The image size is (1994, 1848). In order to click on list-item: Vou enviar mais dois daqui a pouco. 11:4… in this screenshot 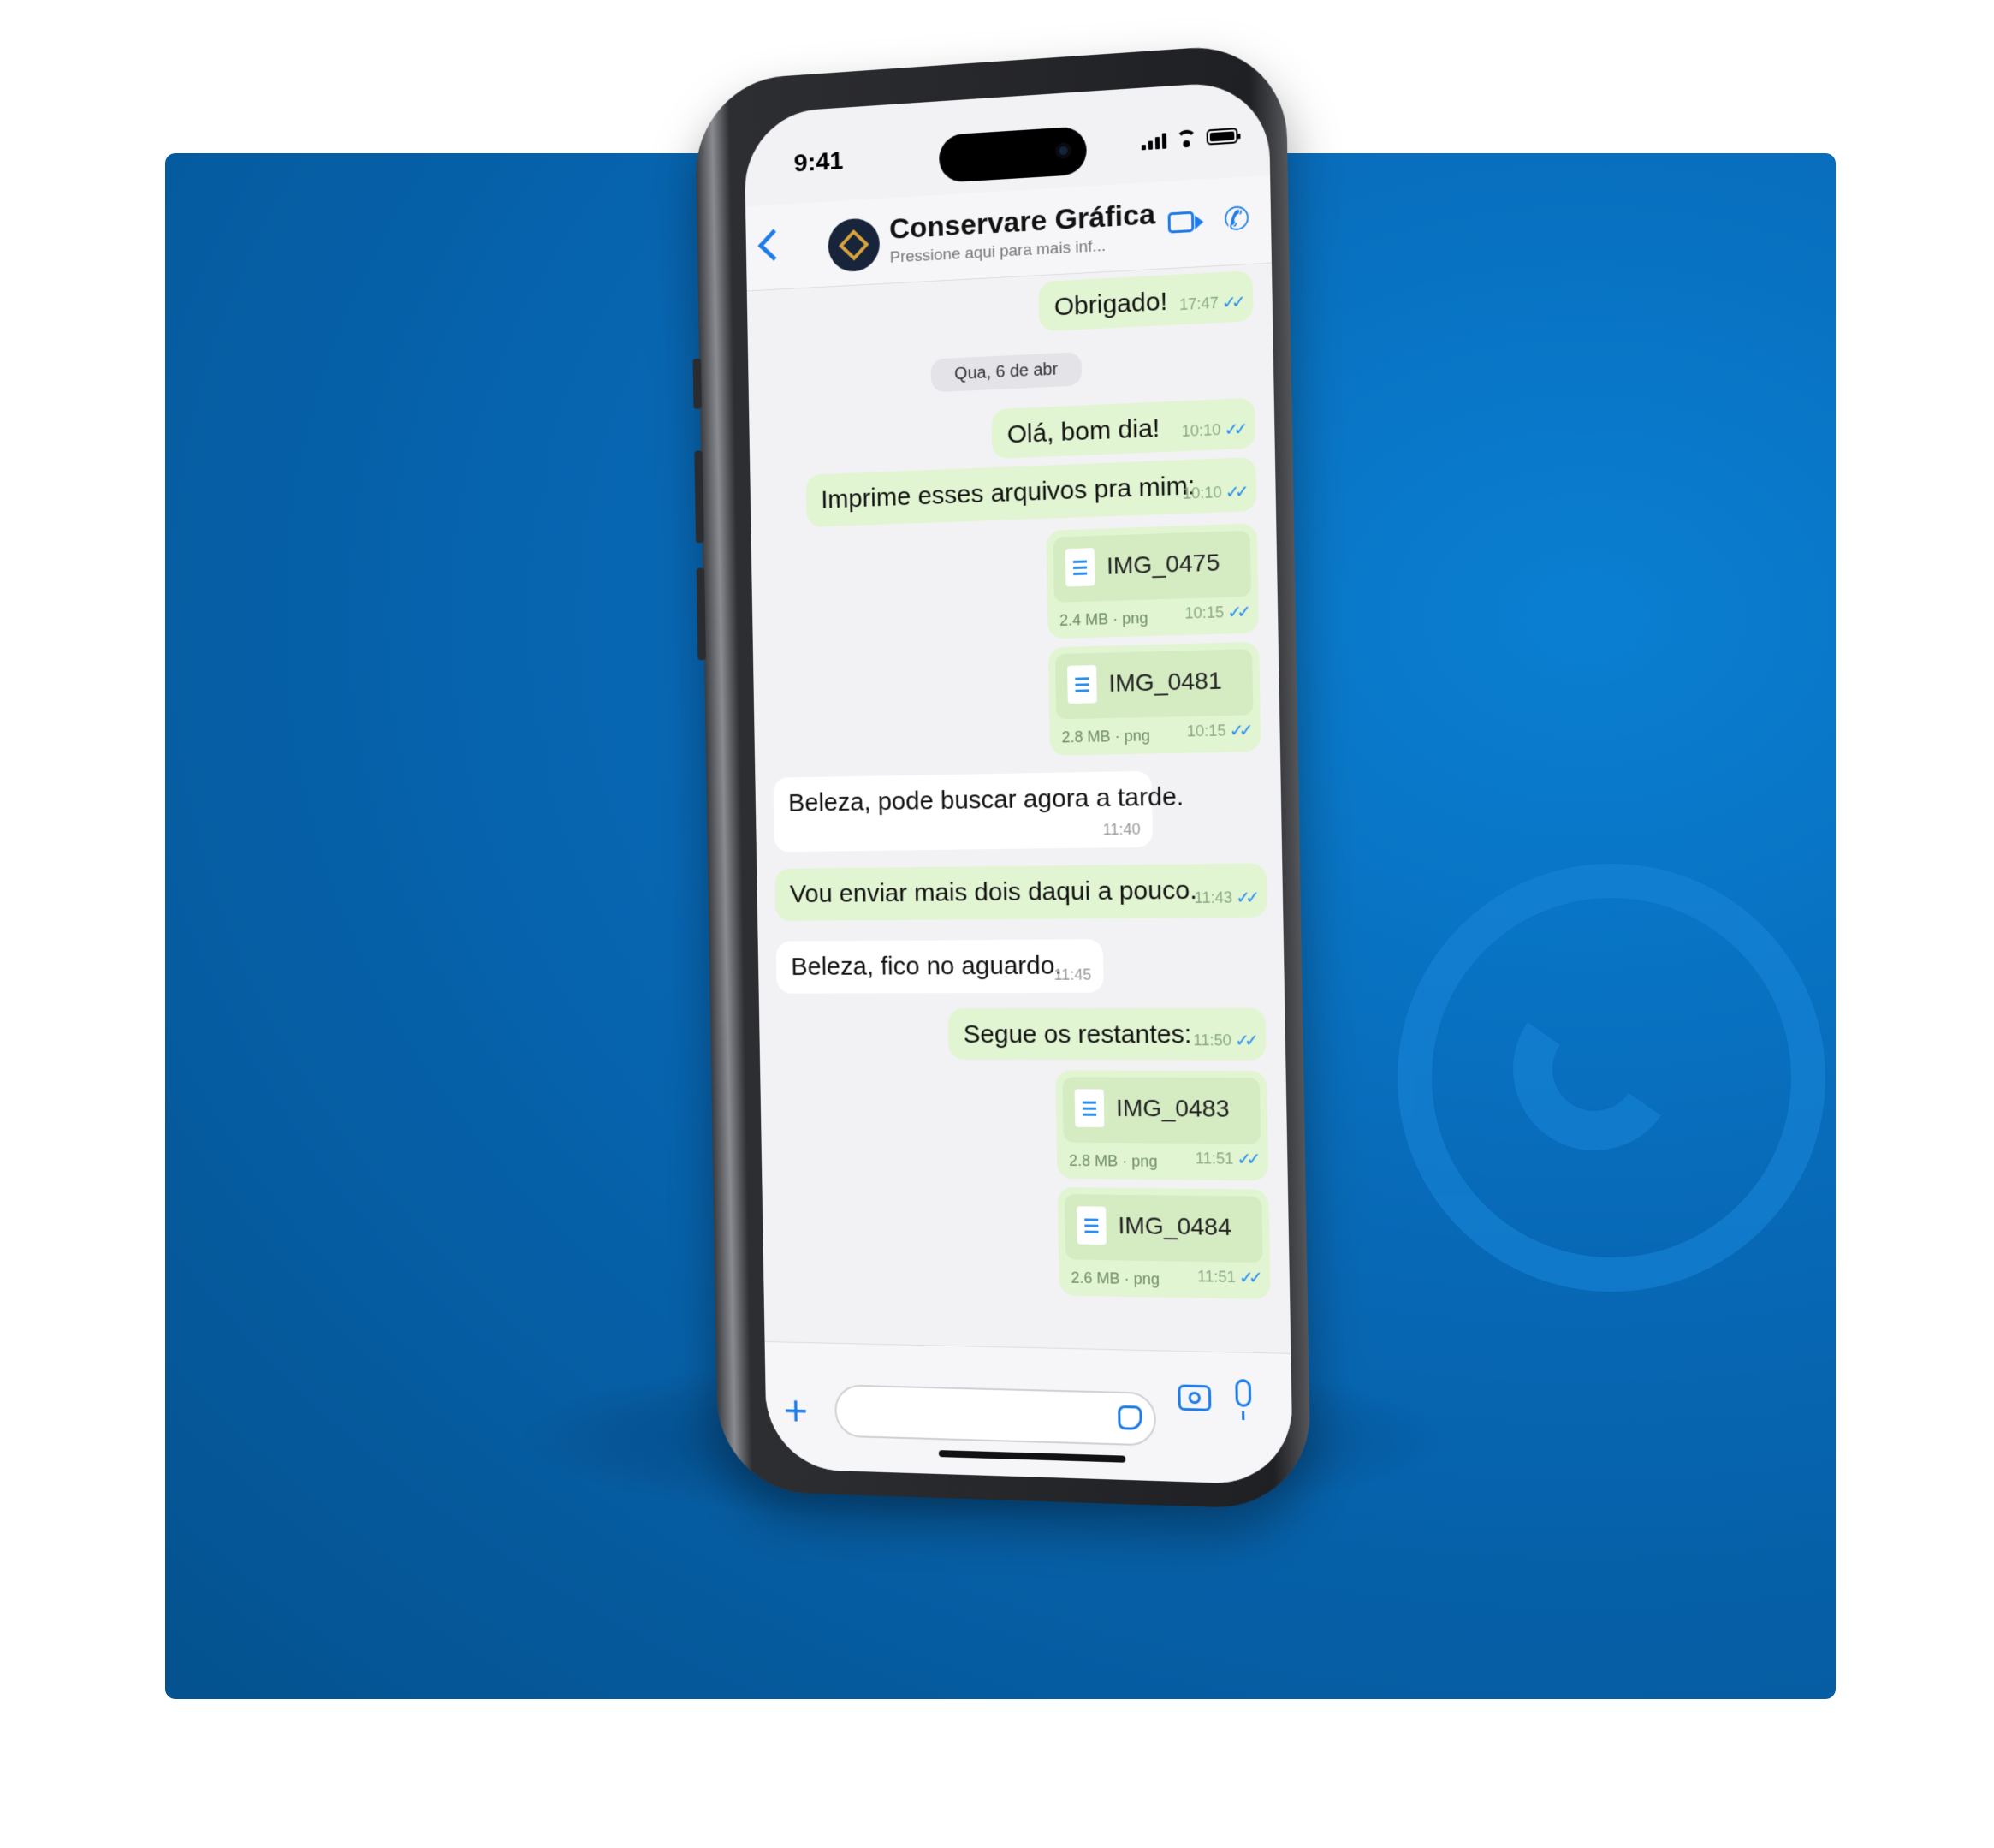, I will do `click(1019, 893)`.